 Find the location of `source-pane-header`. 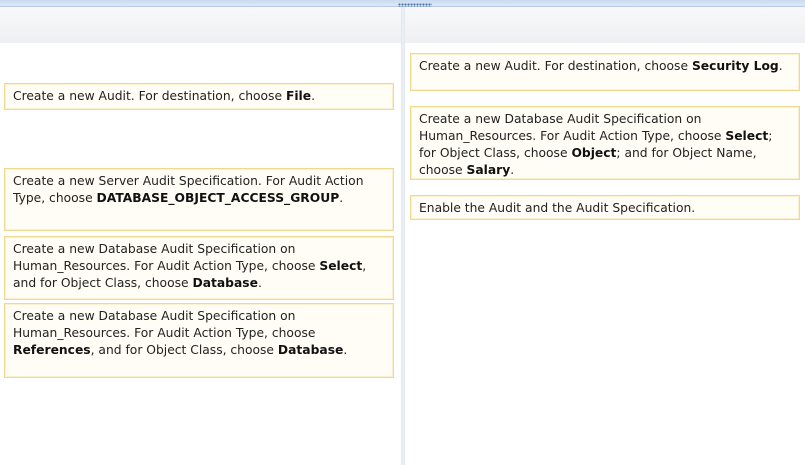

source-pane-header is located at coordinates (200, 25).